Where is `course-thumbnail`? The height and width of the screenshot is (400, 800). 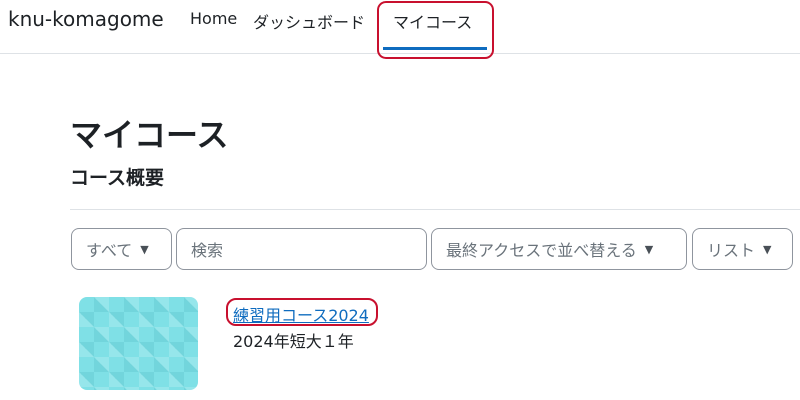 course-thumbnail is located at coordinates (138, 343).